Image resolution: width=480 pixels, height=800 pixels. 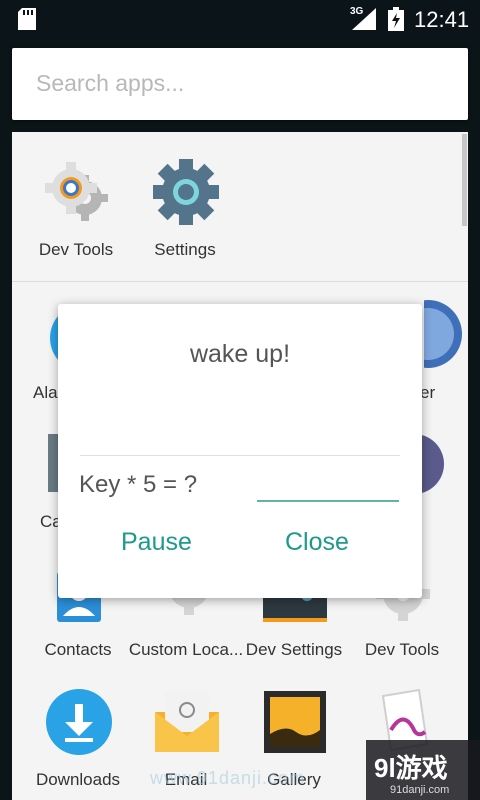 What do you see at coordinates (411, 768) in the screenshot?
I see `watermark-logo-text: 9l游戏` at bounding box center [411, 768].